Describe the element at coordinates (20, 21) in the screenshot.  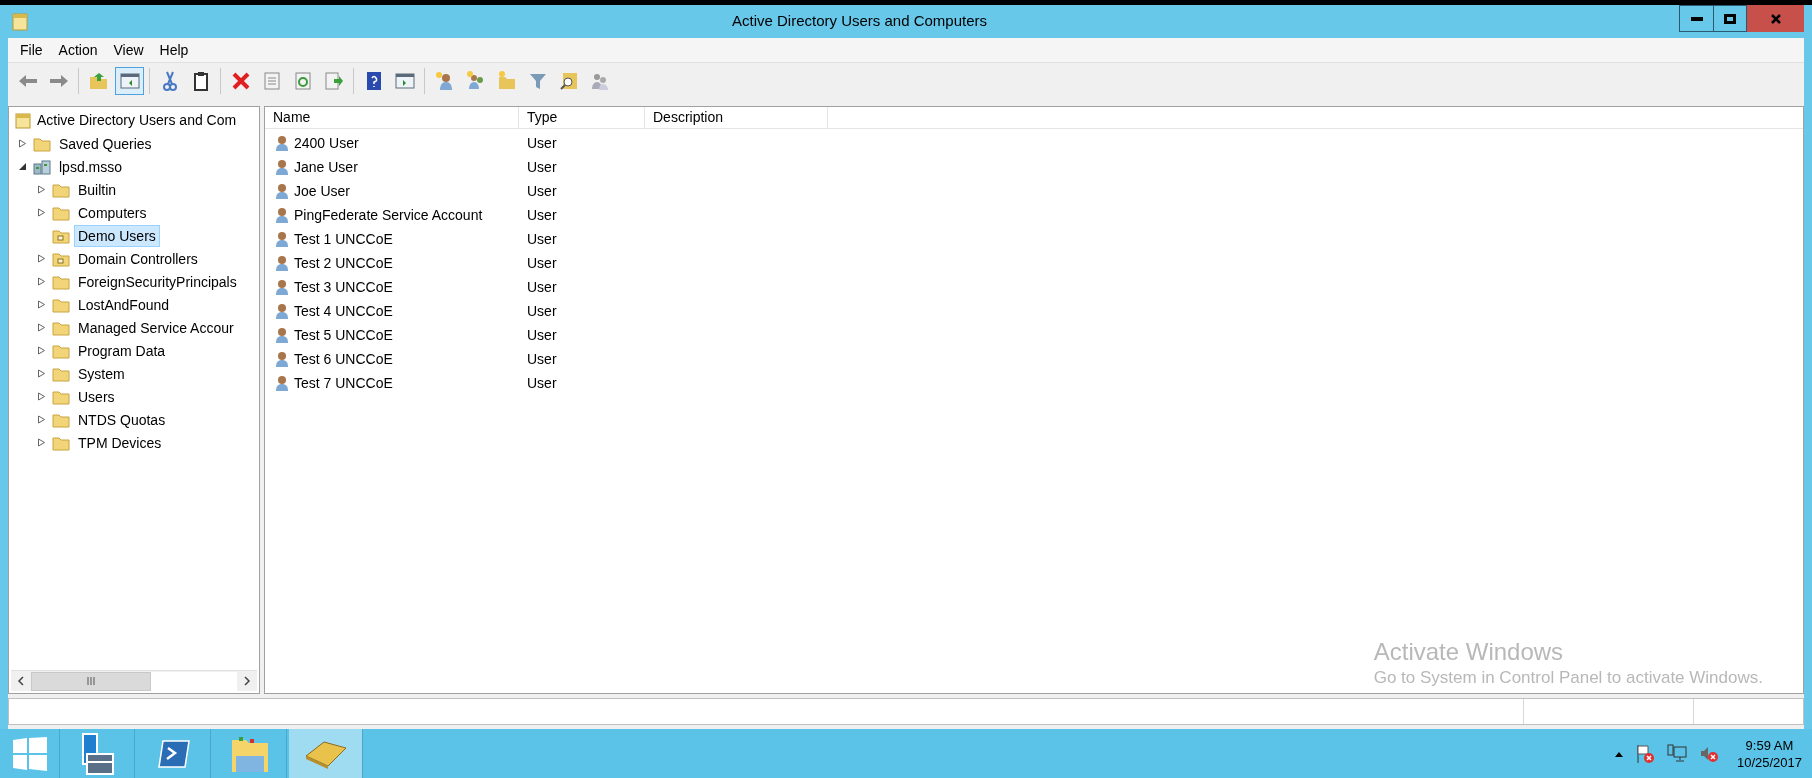
I see `app-icon` at that location.